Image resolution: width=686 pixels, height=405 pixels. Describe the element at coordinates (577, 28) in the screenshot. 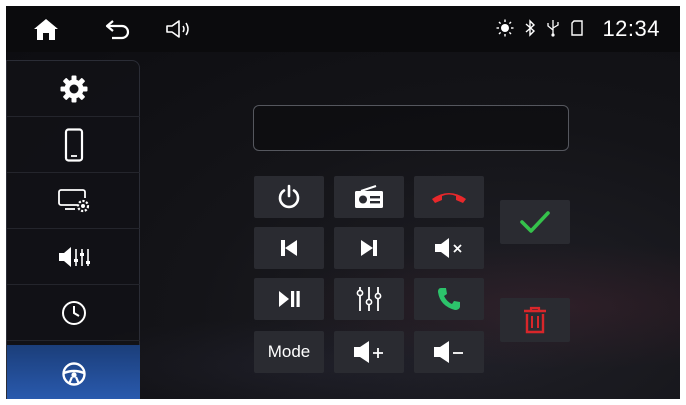

I see `sd-card-icon` at that location.